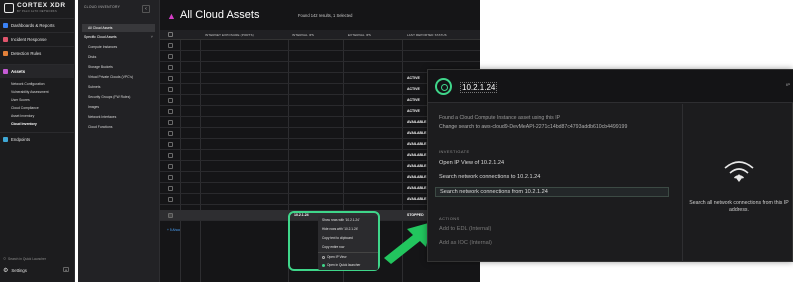  I want to click on quick-launcher-label: Search in Quick Launcher, so click(27, 259).